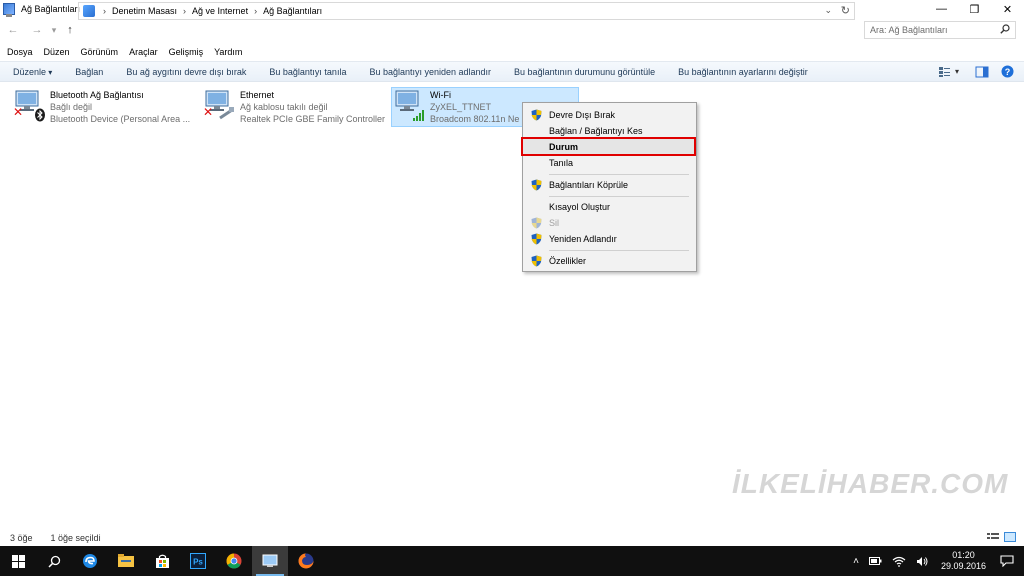 This screenshot has width=1024, height=576. I want to click on ctx-properties: Özellikler, so click(609, 261).